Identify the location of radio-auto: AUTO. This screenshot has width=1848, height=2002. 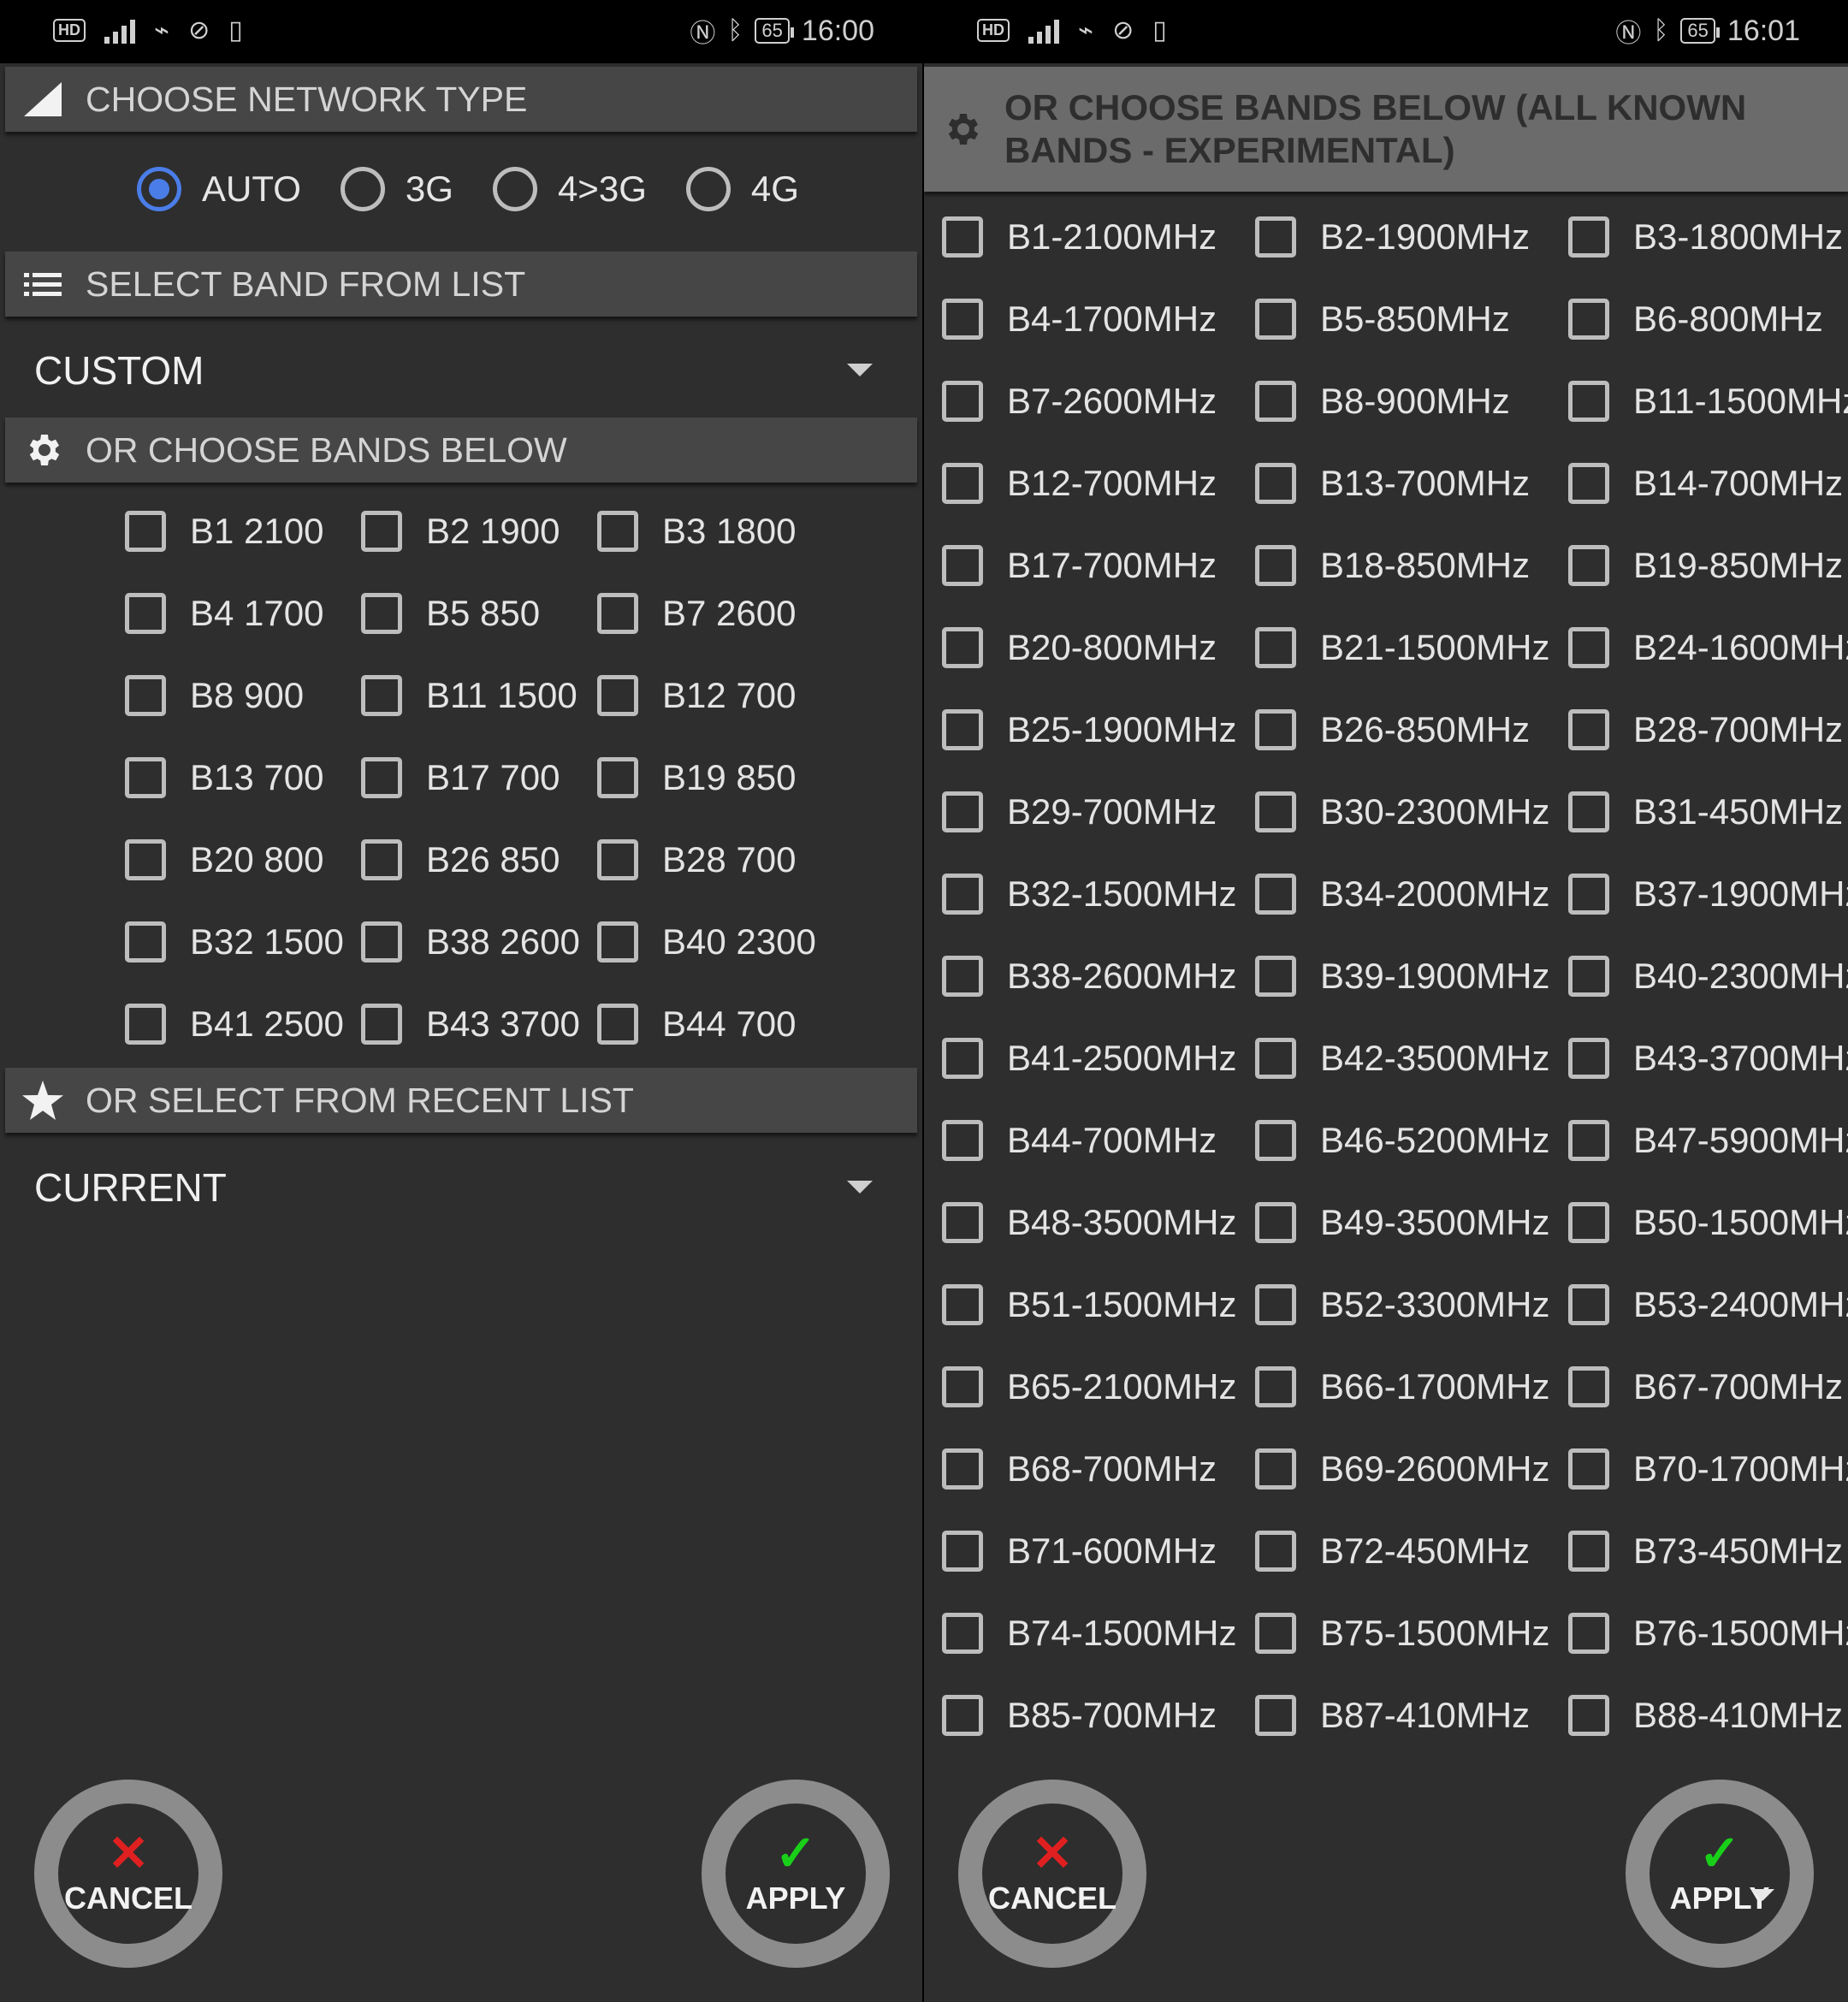
(219, 189).